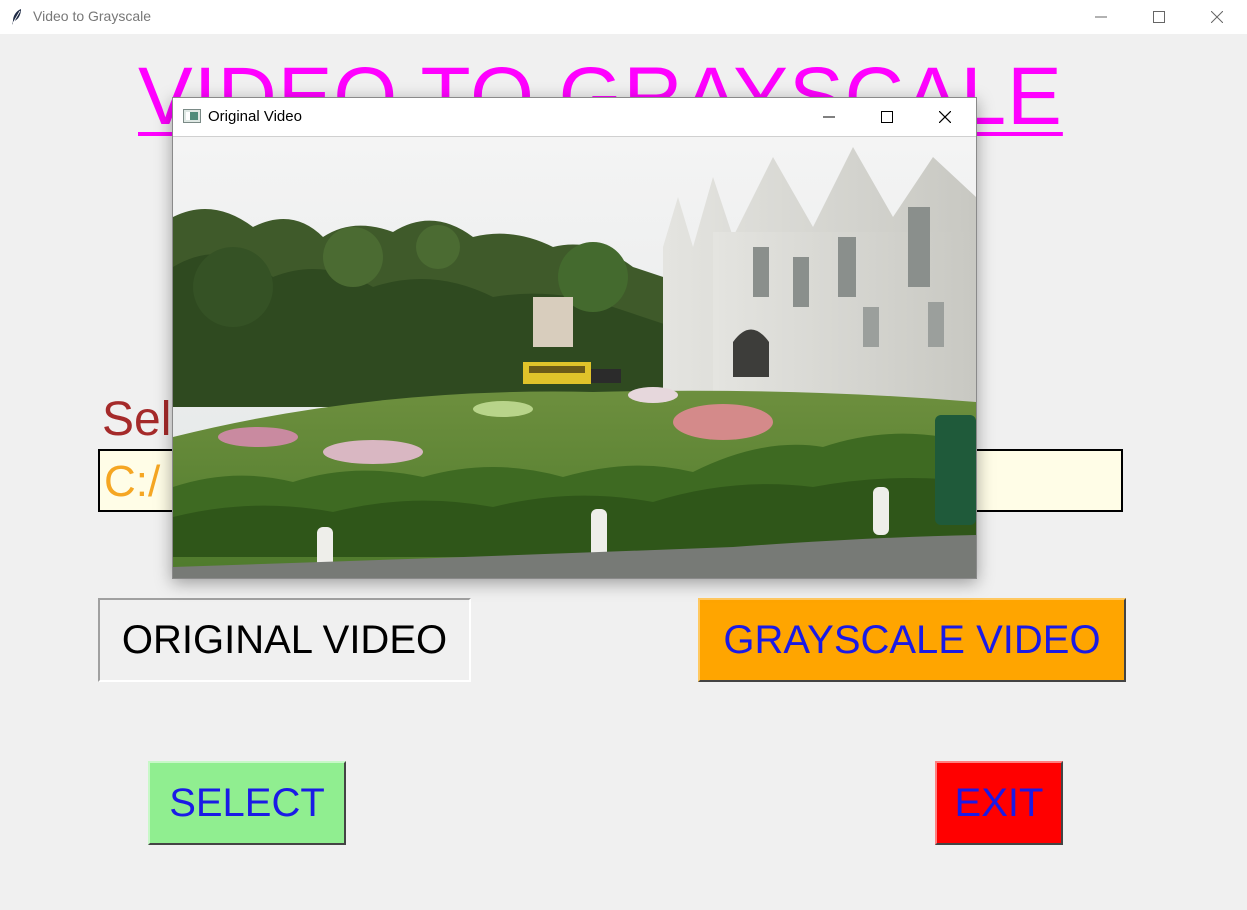 This screenshot has width=1247, height=910. What do you see at coordinates (574, 117) in the screenshot?
I see `video-window-titlebar: Original Video` at bounding box center [574, 117].